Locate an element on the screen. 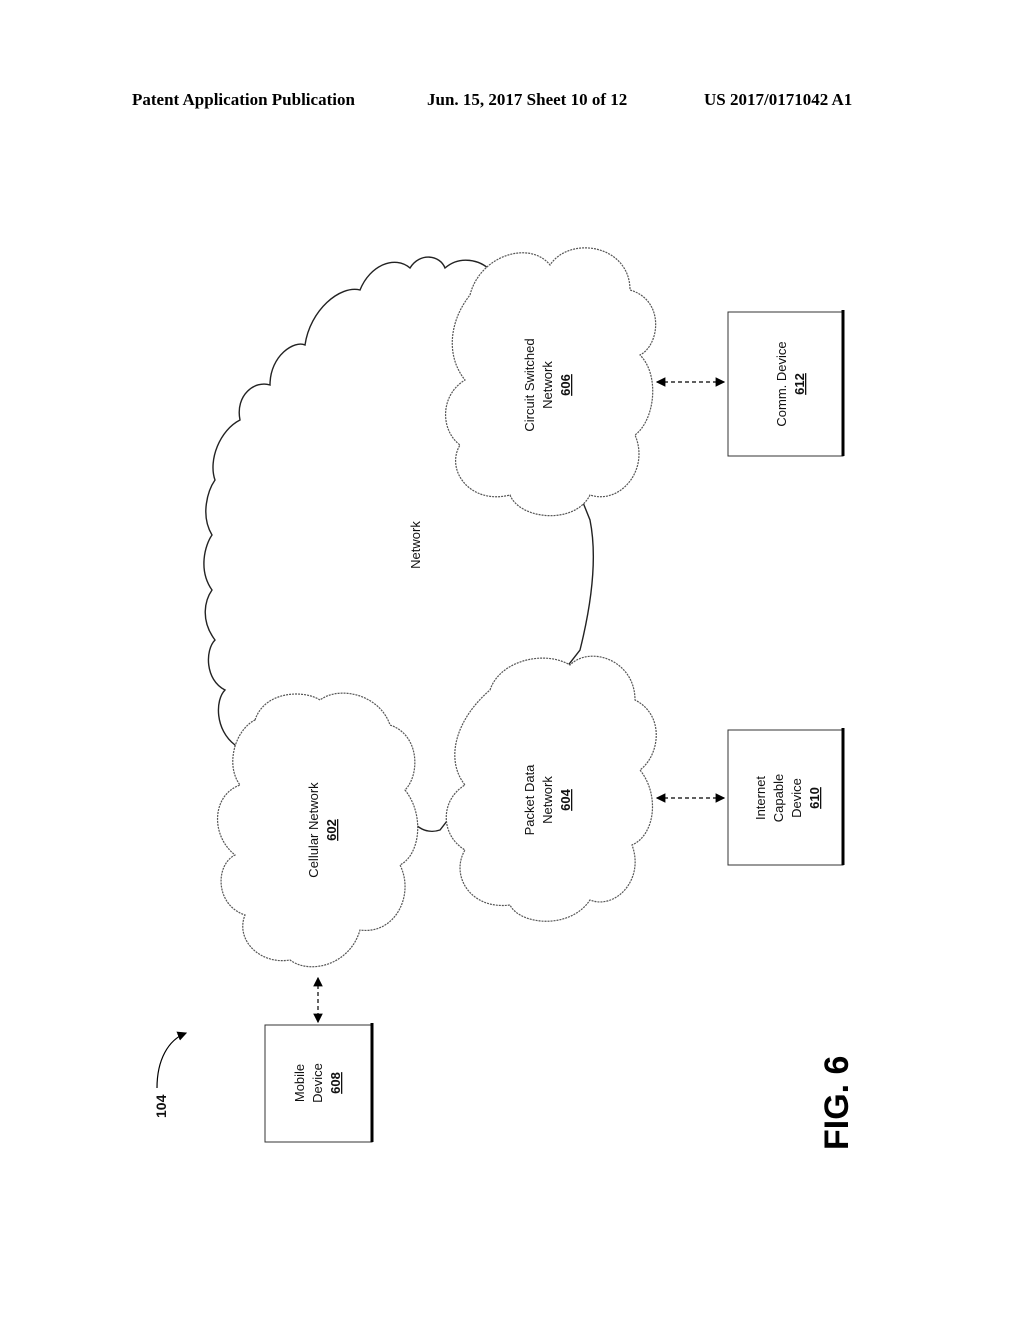 Image resolution: width=1024 pixels, height=1320 pixels. cellular-ref-number: 602 is located at coordinates (331, 830).